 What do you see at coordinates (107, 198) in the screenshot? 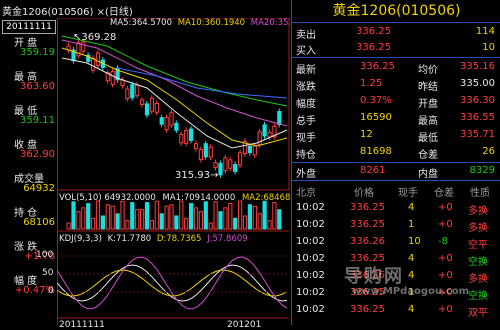
I see `vol-label: VOL(5,10) 64932.0000` at bounding box center [107, 198].